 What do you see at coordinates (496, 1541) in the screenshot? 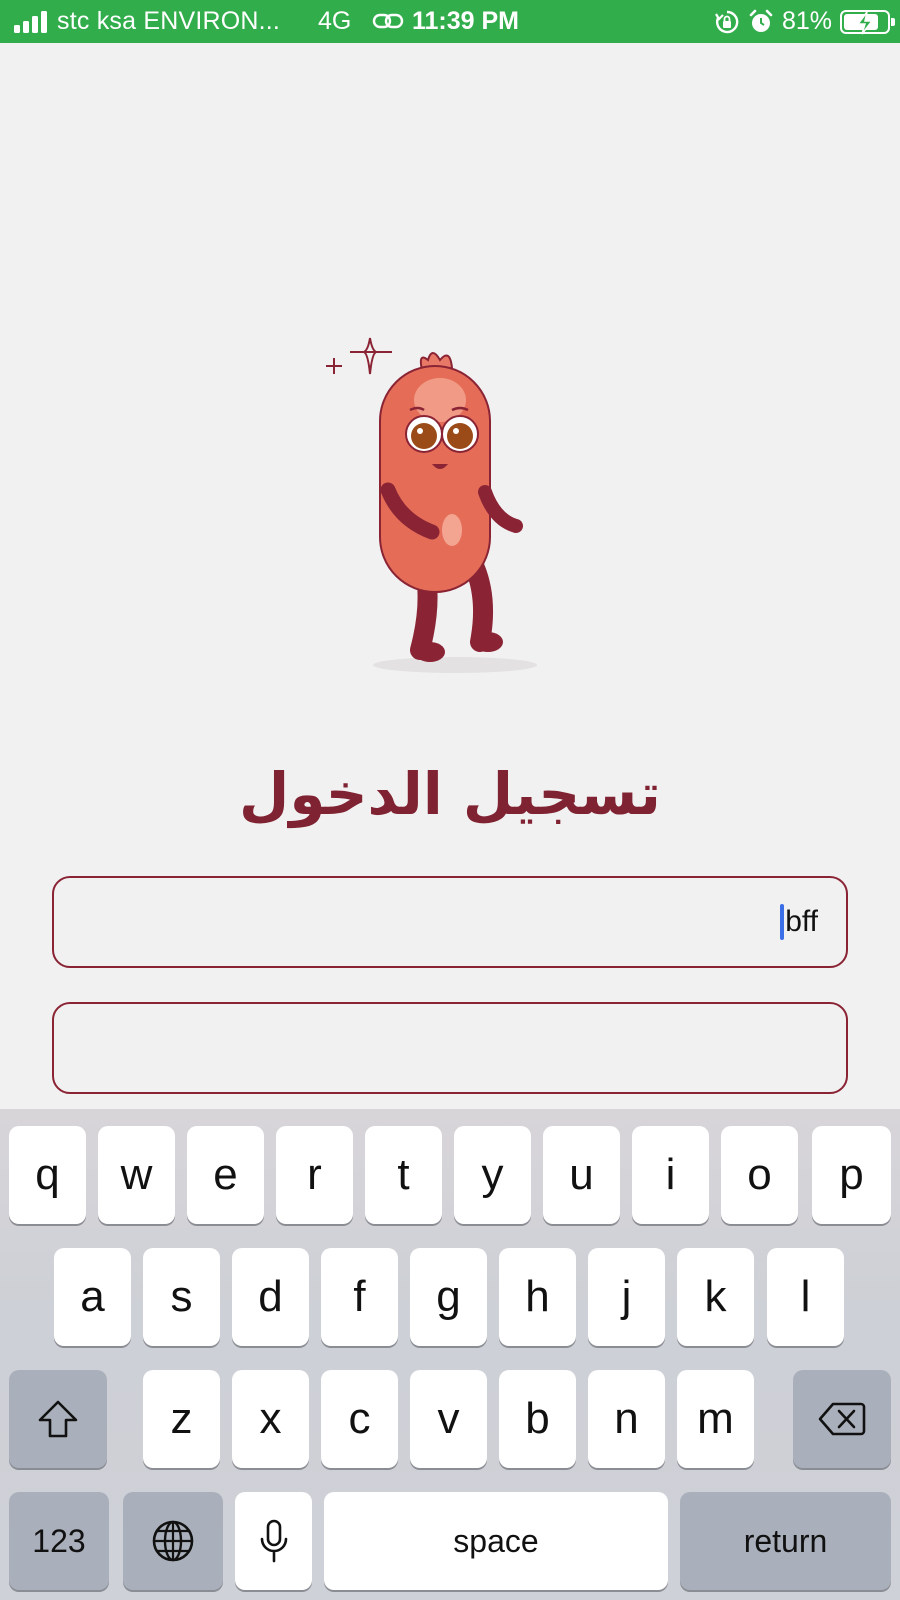
I see `space-key: space` at bounding box center [496, 1541].